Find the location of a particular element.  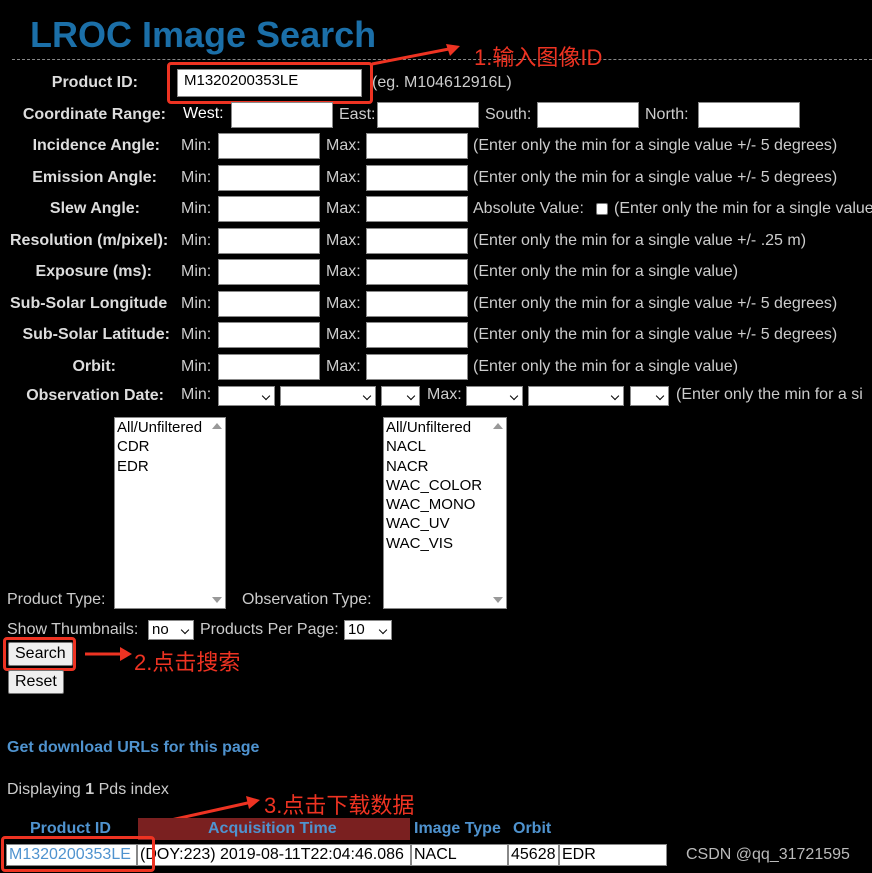

result-acquisition-time: (DOY:223) 2019-08-11T22:04:46.086 is located at coordinates (274, 855).